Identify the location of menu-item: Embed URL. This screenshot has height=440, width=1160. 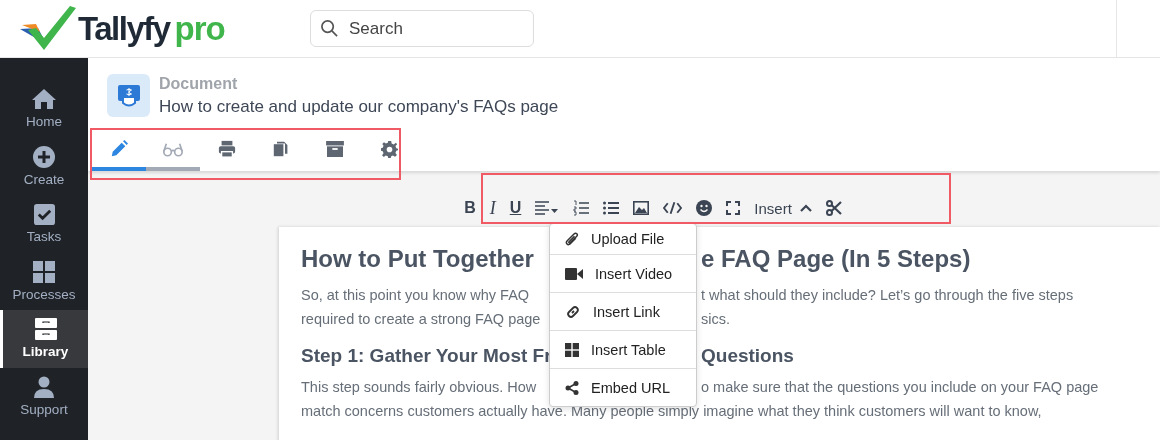
(623, 387).